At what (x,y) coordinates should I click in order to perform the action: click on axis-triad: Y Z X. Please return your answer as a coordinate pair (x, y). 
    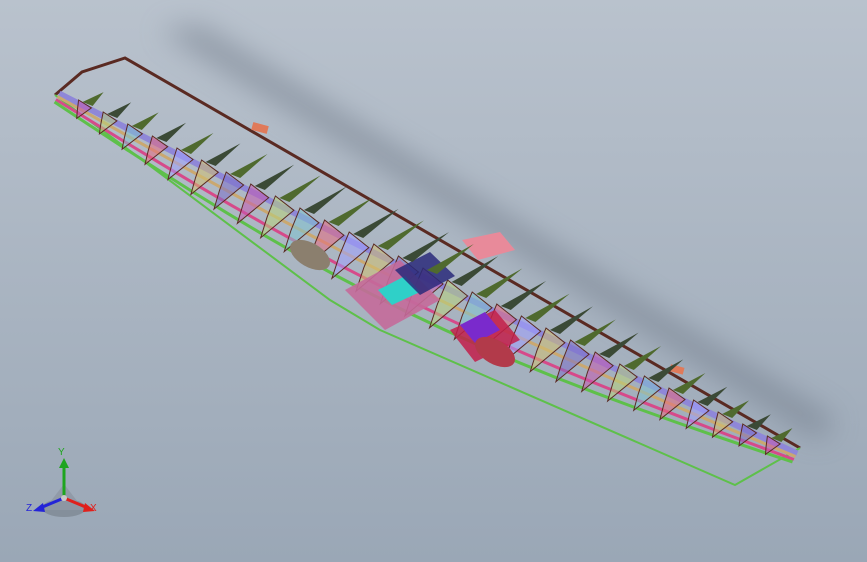
    Looking at the image, I should click on (64, 486).